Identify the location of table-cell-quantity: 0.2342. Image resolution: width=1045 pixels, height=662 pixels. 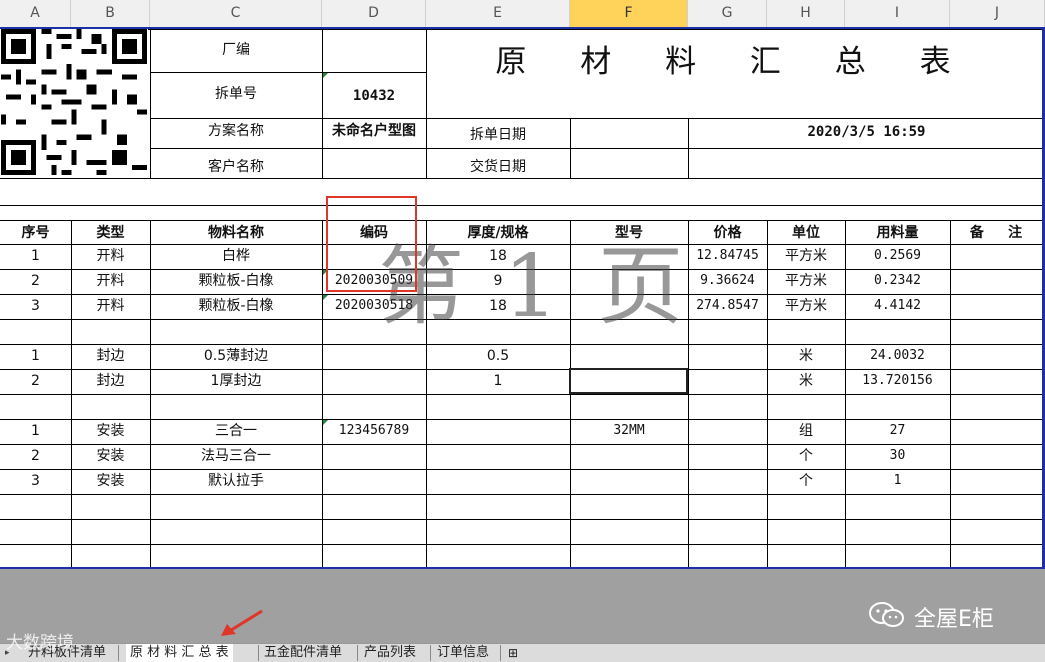
(897, 281).